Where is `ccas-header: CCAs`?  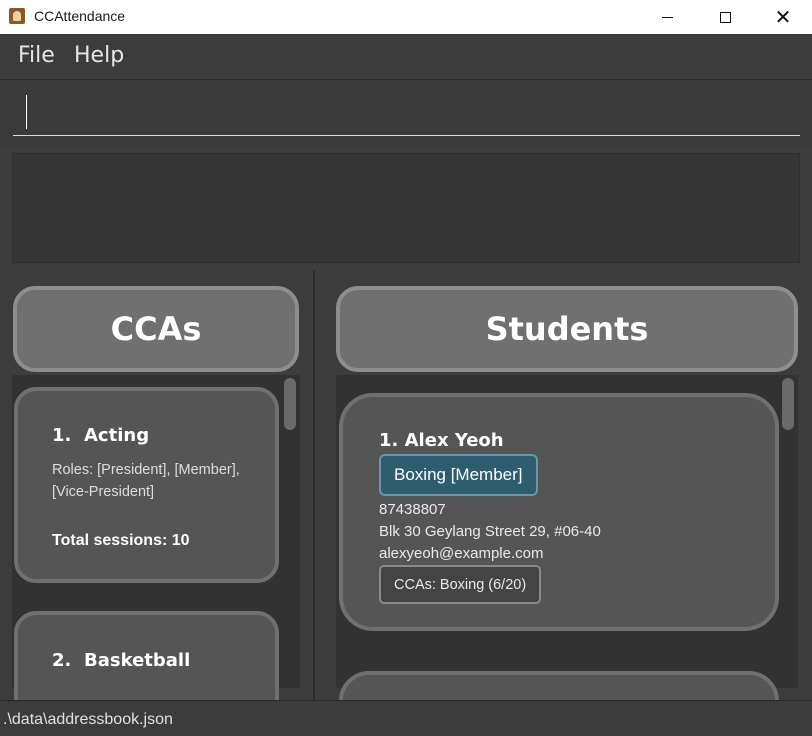
ccas-header: CCAs is located at coordinates (156, 329).